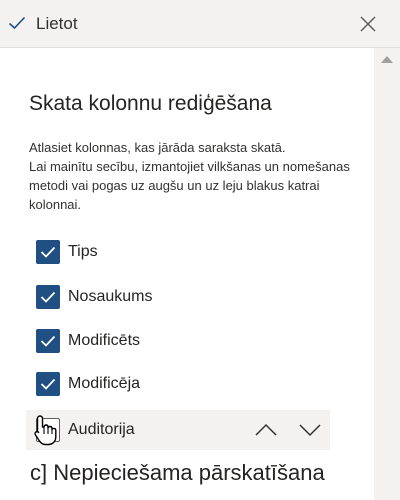 This screenshot has height=500, width=400. What do you see at coordinates (387, 274) in the screenshot?
I see `scrollbar` at bounding box center [387, 274].